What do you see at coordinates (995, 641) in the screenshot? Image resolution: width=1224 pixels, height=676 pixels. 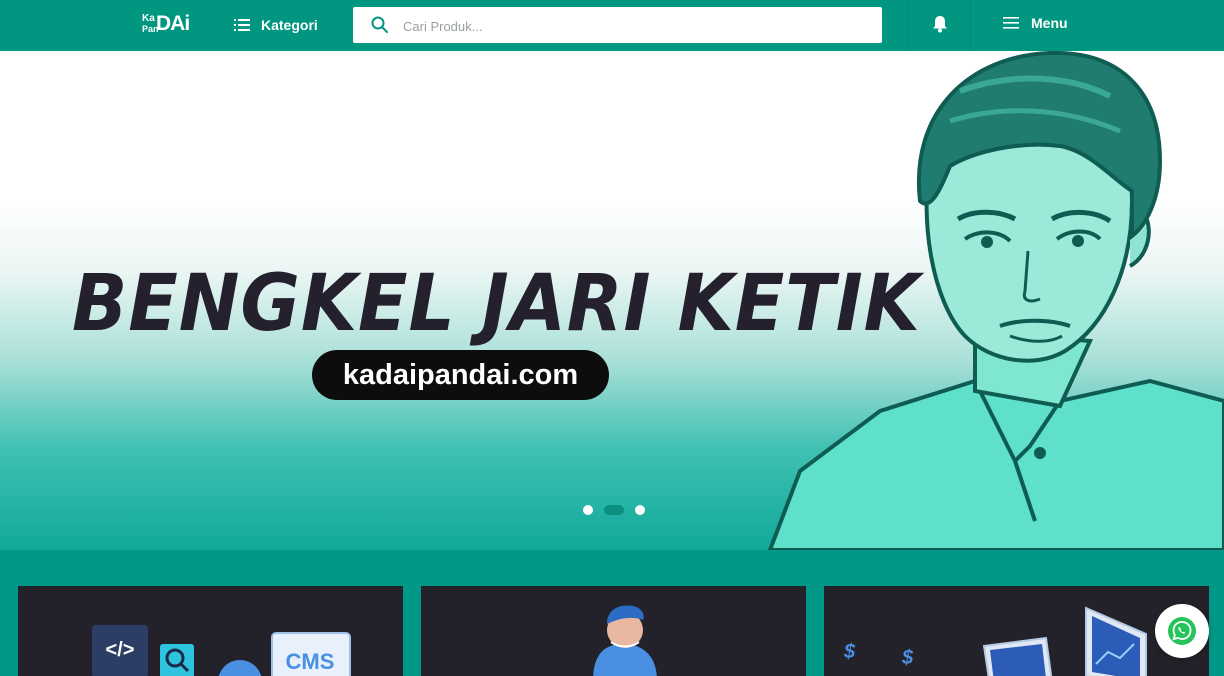 I see `finance-charts-illustration: $ $` at bounding box center [995, 641].